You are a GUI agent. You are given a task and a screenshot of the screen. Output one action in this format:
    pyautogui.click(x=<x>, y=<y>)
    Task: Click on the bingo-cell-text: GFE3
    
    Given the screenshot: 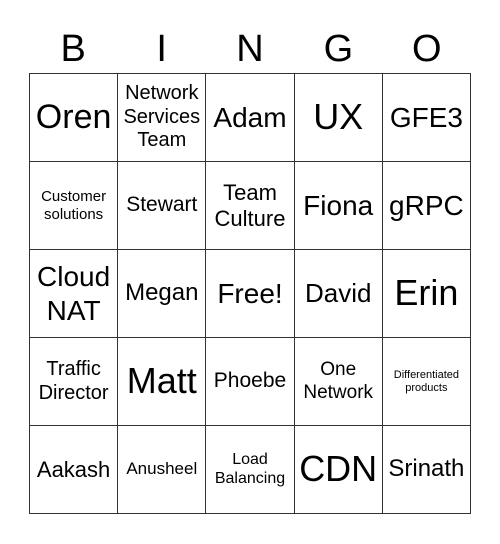 What is the action you would take?
    pyautogui.click(x=426, y=117)
    